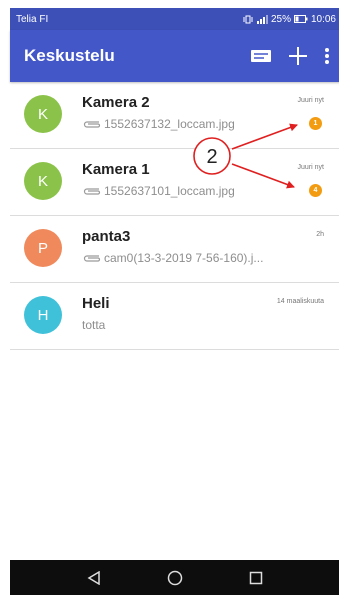 The height and width of the screenshot is (595, 339). What do you see at coordinates (300, 19) in the screenshot?
I see `battery-icon` at bounding box center [300, 19].